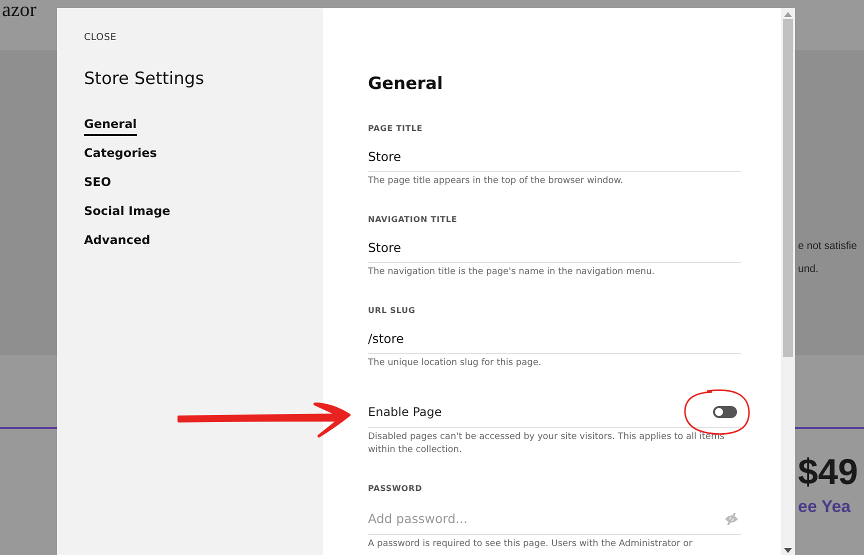  I want to click on scrollbar-thumb, so click(788, 188).